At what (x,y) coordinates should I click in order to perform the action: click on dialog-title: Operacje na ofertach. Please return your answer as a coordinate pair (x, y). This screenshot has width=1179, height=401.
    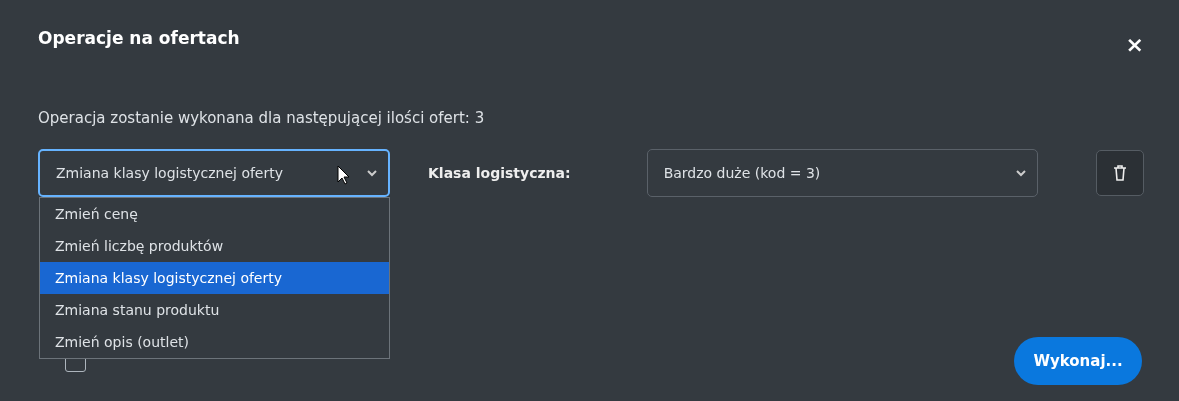
    Looking at the image, I should click on (139, 37).